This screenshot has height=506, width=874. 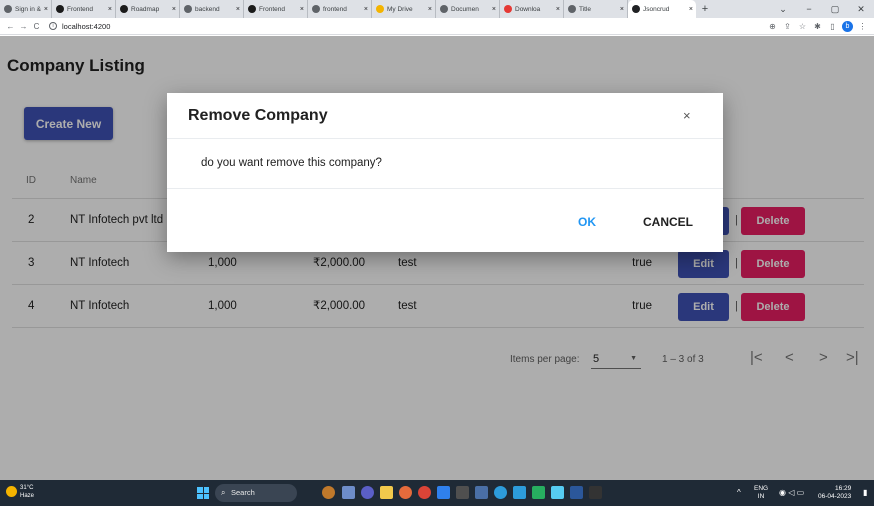 I want to click on file-explorer-icon, so click(x=386, y=492).